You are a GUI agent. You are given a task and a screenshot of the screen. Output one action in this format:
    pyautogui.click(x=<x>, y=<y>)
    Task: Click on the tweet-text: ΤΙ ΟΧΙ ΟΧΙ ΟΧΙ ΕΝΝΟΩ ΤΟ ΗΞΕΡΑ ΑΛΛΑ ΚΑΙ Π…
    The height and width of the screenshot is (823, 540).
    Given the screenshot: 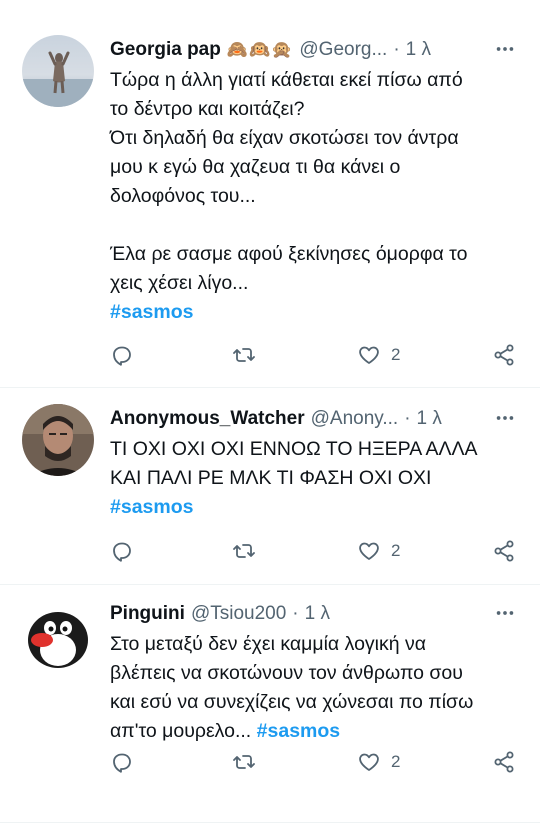 What is the action you would take?
    pyautogui.click(x=313, y=478)
    